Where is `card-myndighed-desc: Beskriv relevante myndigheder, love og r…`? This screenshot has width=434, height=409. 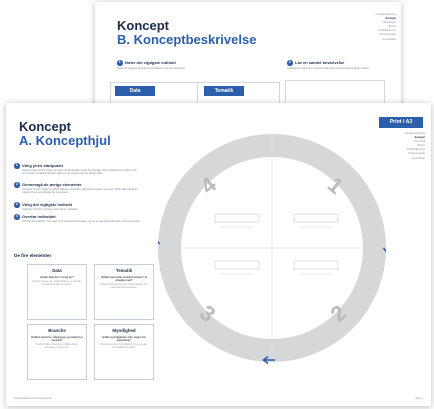 card-myndighed-desc: Beskriv relevante myndigheder, love og r… is located at coordinates (124, 347).